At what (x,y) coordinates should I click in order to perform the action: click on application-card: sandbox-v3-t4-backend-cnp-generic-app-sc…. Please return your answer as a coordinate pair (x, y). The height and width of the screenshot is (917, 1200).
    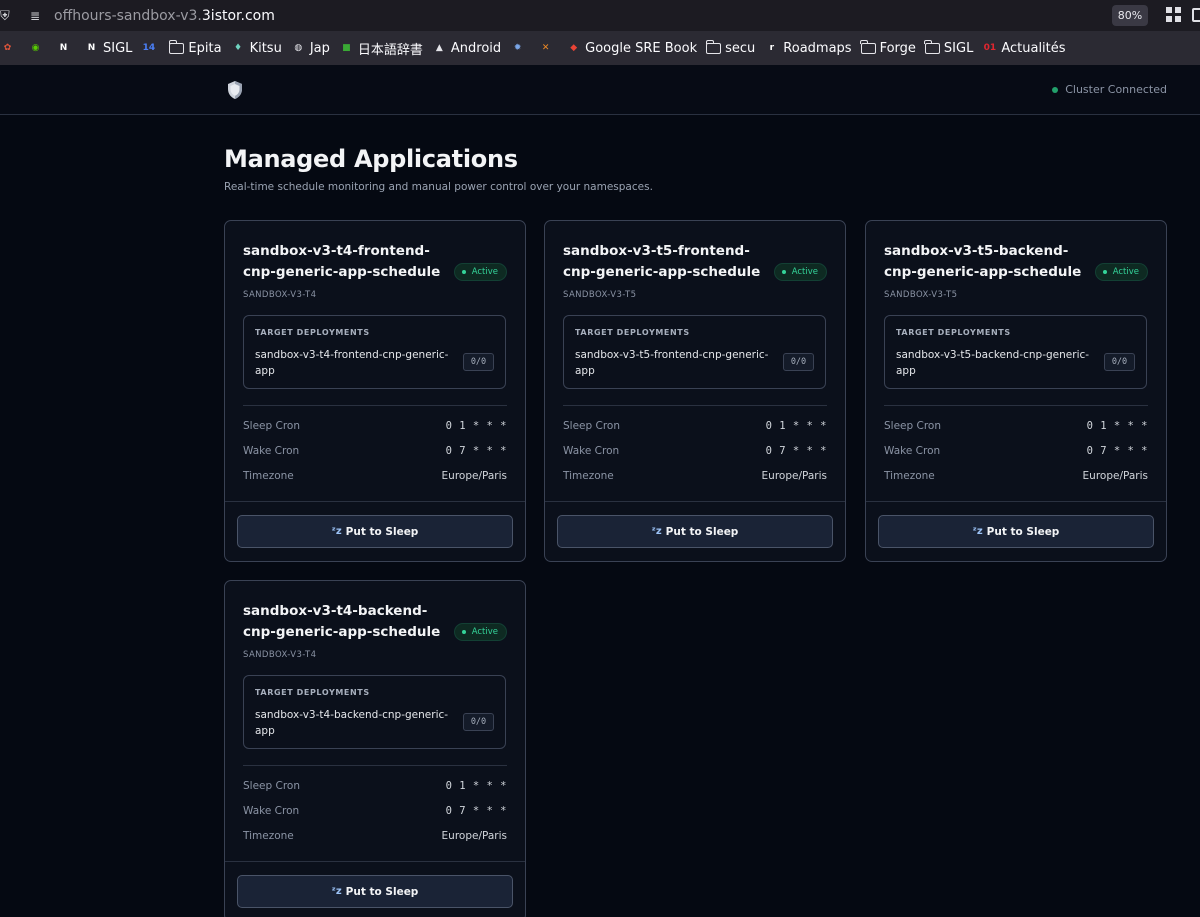
    Looking at the image, I should click on (375, 748).